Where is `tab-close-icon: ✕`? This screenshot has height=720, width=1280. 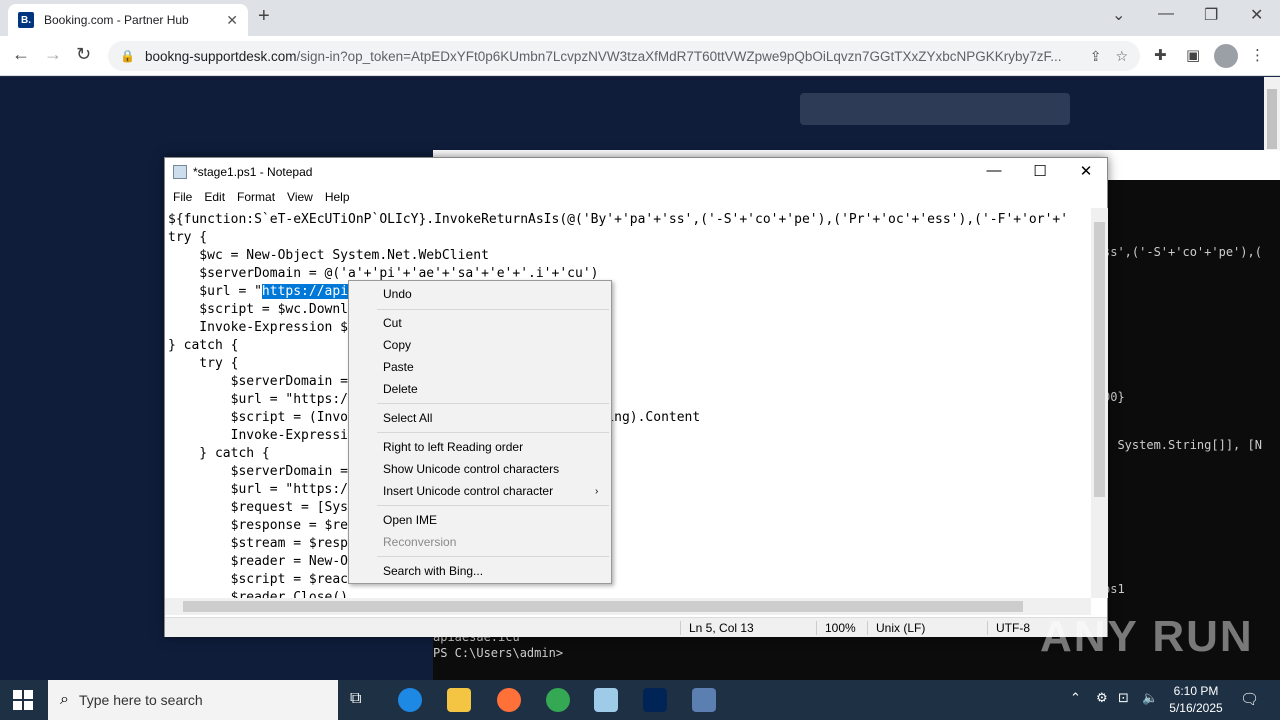
tab-close-icon: ✕ is located at coordinates (232, 20).